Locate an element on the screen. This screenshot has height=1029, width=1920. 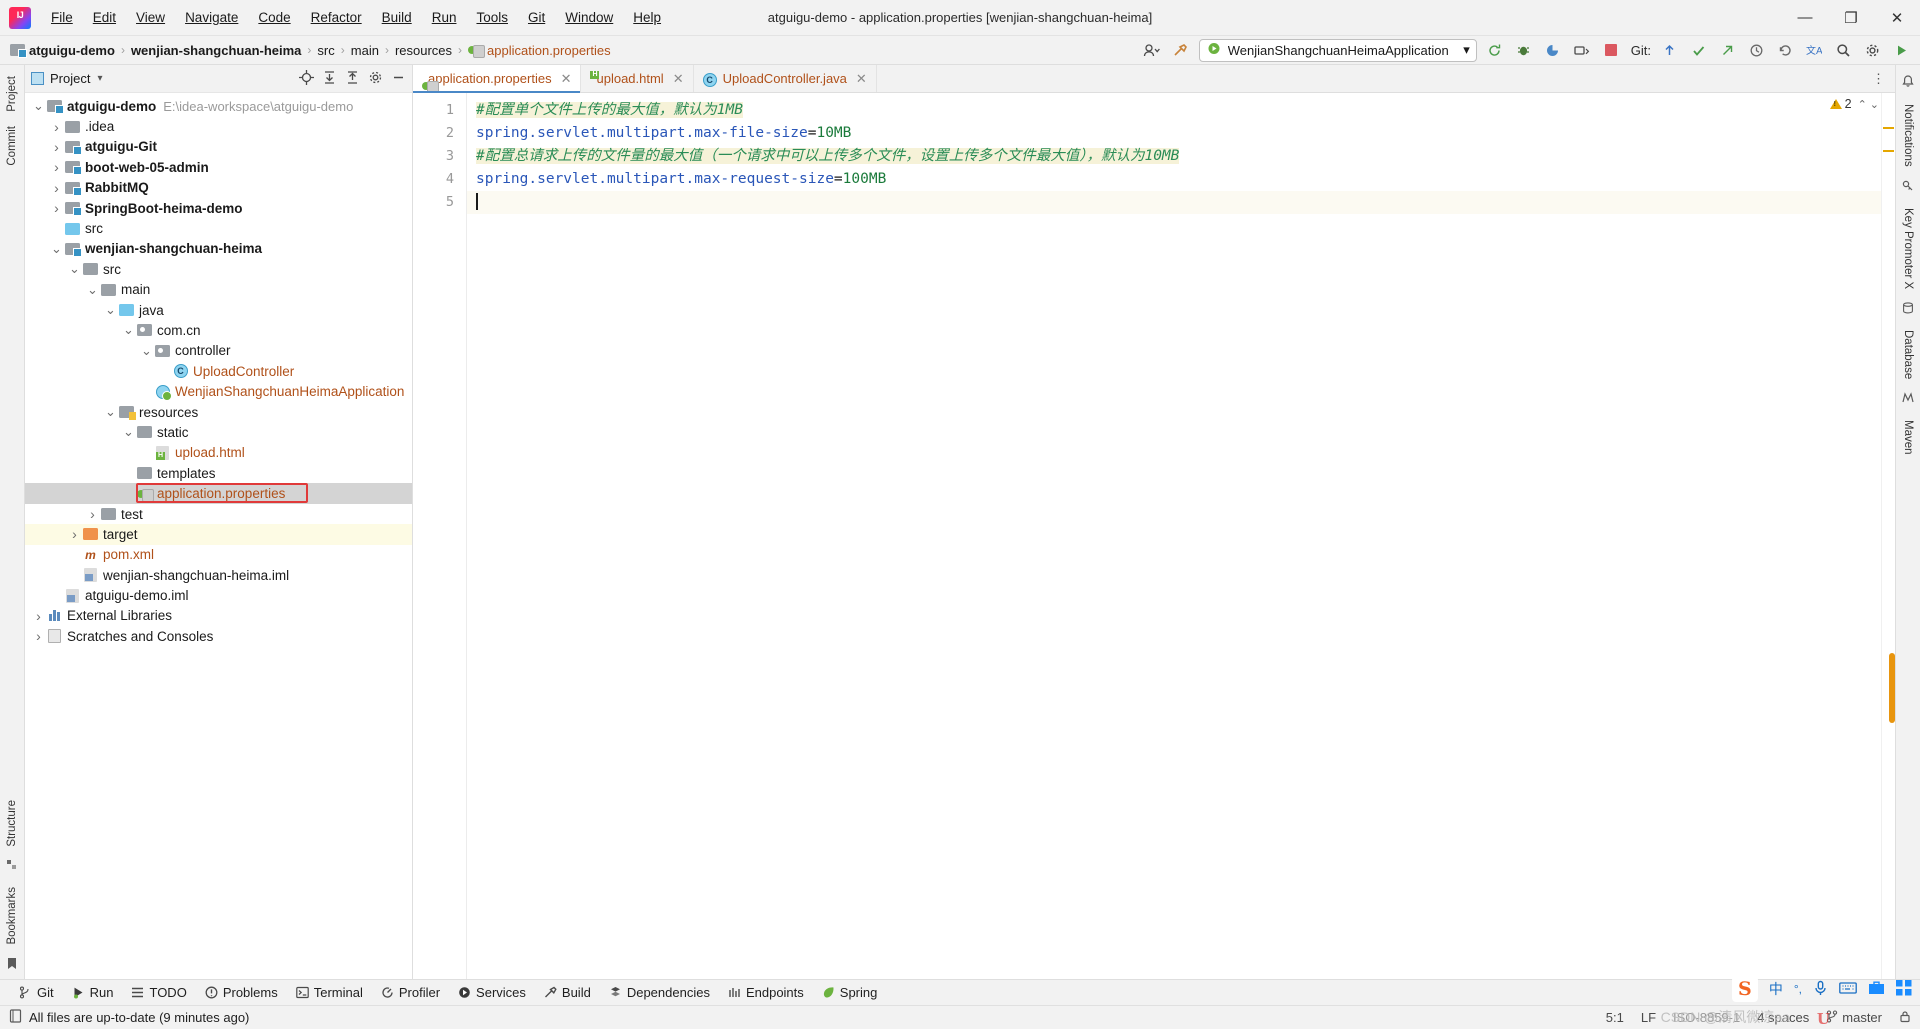
tree-node-src: src is located at coordinates (218, 228).